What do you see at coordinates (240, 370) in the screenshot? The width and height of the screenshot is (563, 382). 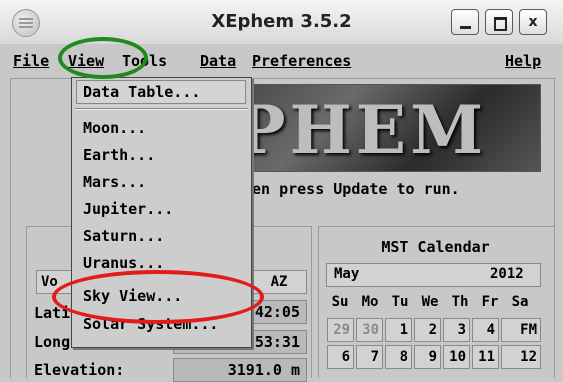 I see `elevation-value: 3191.0 m` at bounding box center [240, 370].